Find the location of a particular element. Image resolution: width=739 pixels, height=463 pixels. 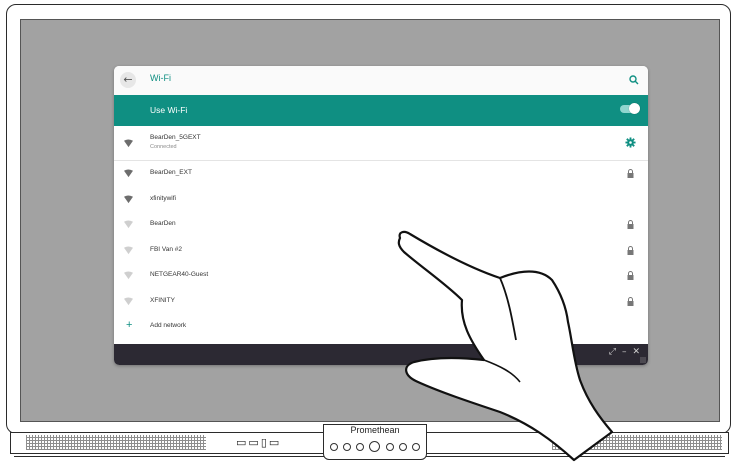

front-ports: ▭ ▭ ▯ ▭ is located at coordinates (257, 442).